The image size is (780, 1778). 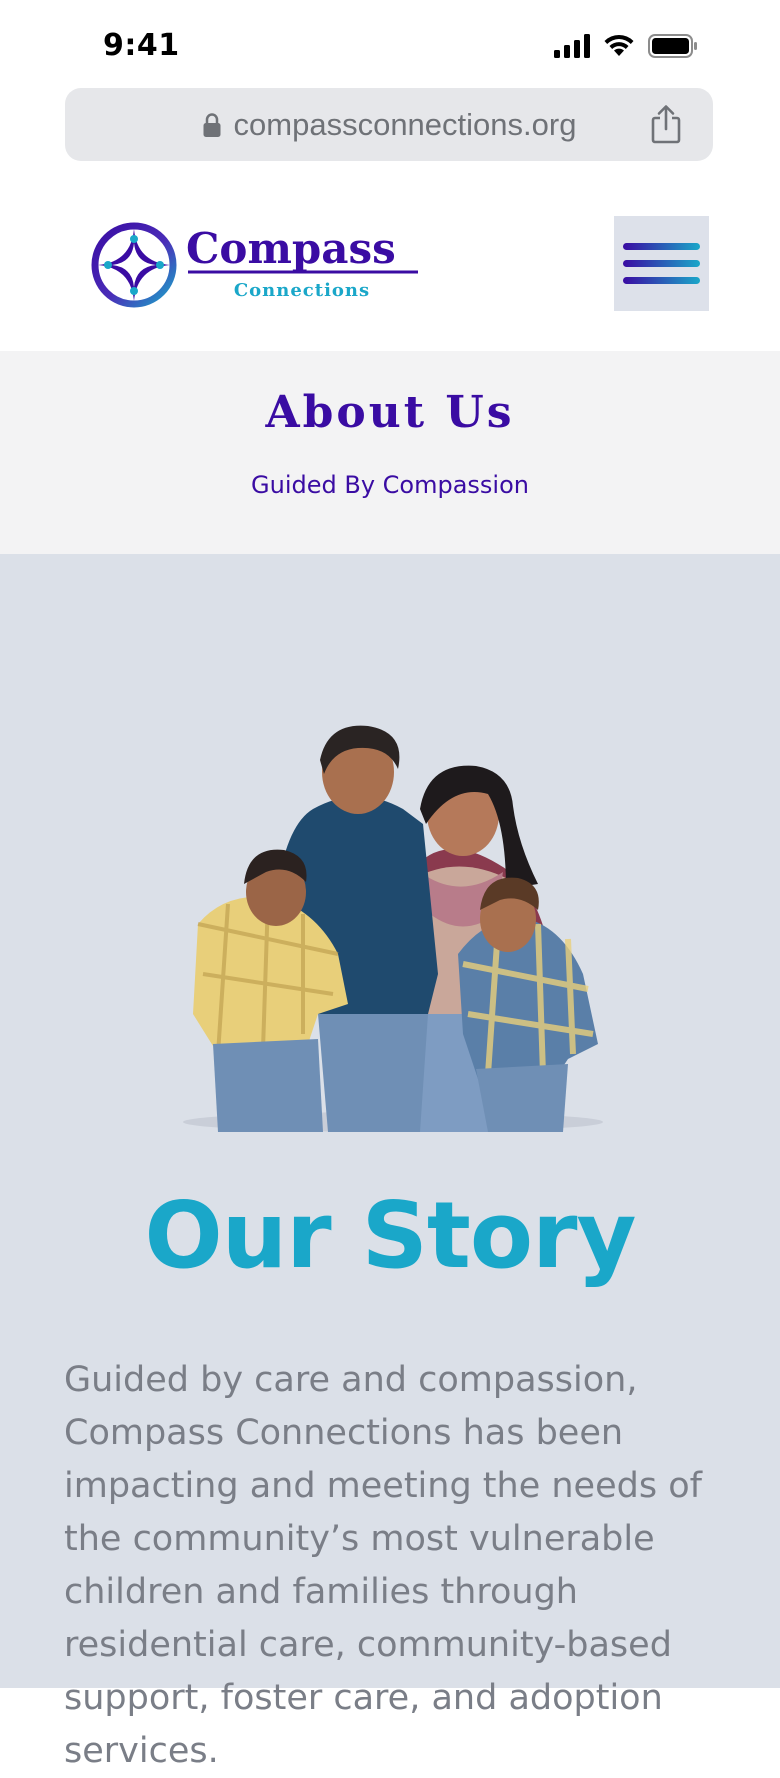 I want to click on page-subtitle: Guided By Compassion, so click(x=390, y=485).